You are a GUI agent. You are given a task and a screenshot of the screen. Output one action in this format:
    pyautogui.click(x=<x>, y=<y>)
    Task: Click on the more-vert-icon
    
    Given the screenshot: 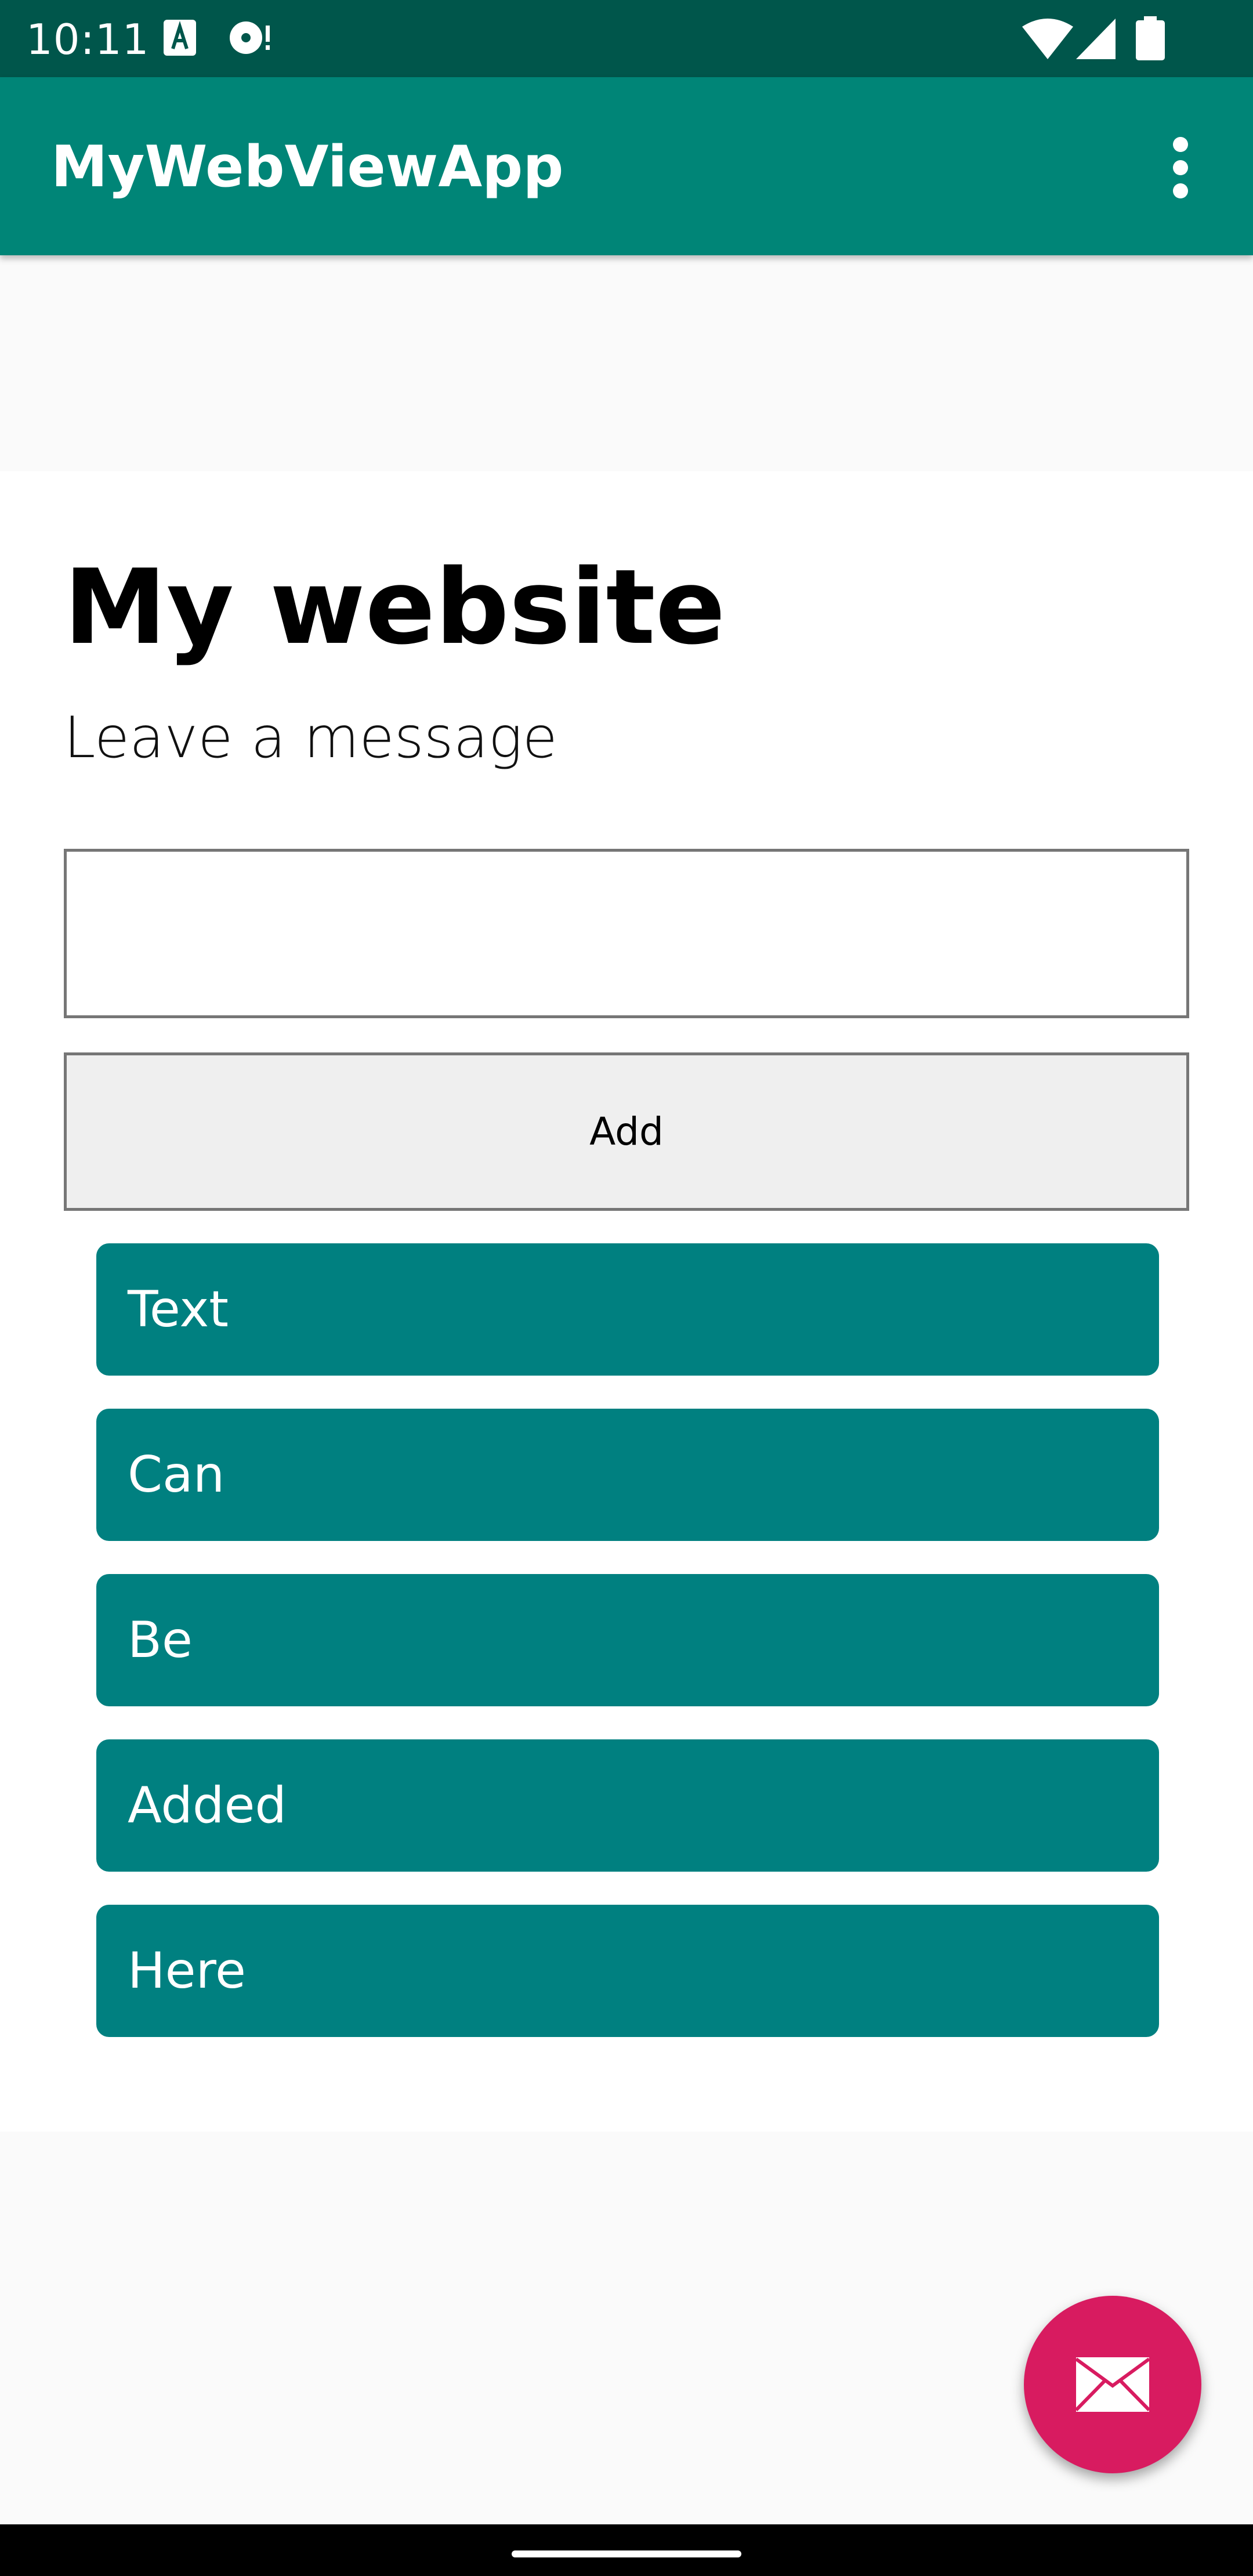 What is the action you would take?
    pyautogui.click(x=1180, y=167)
    